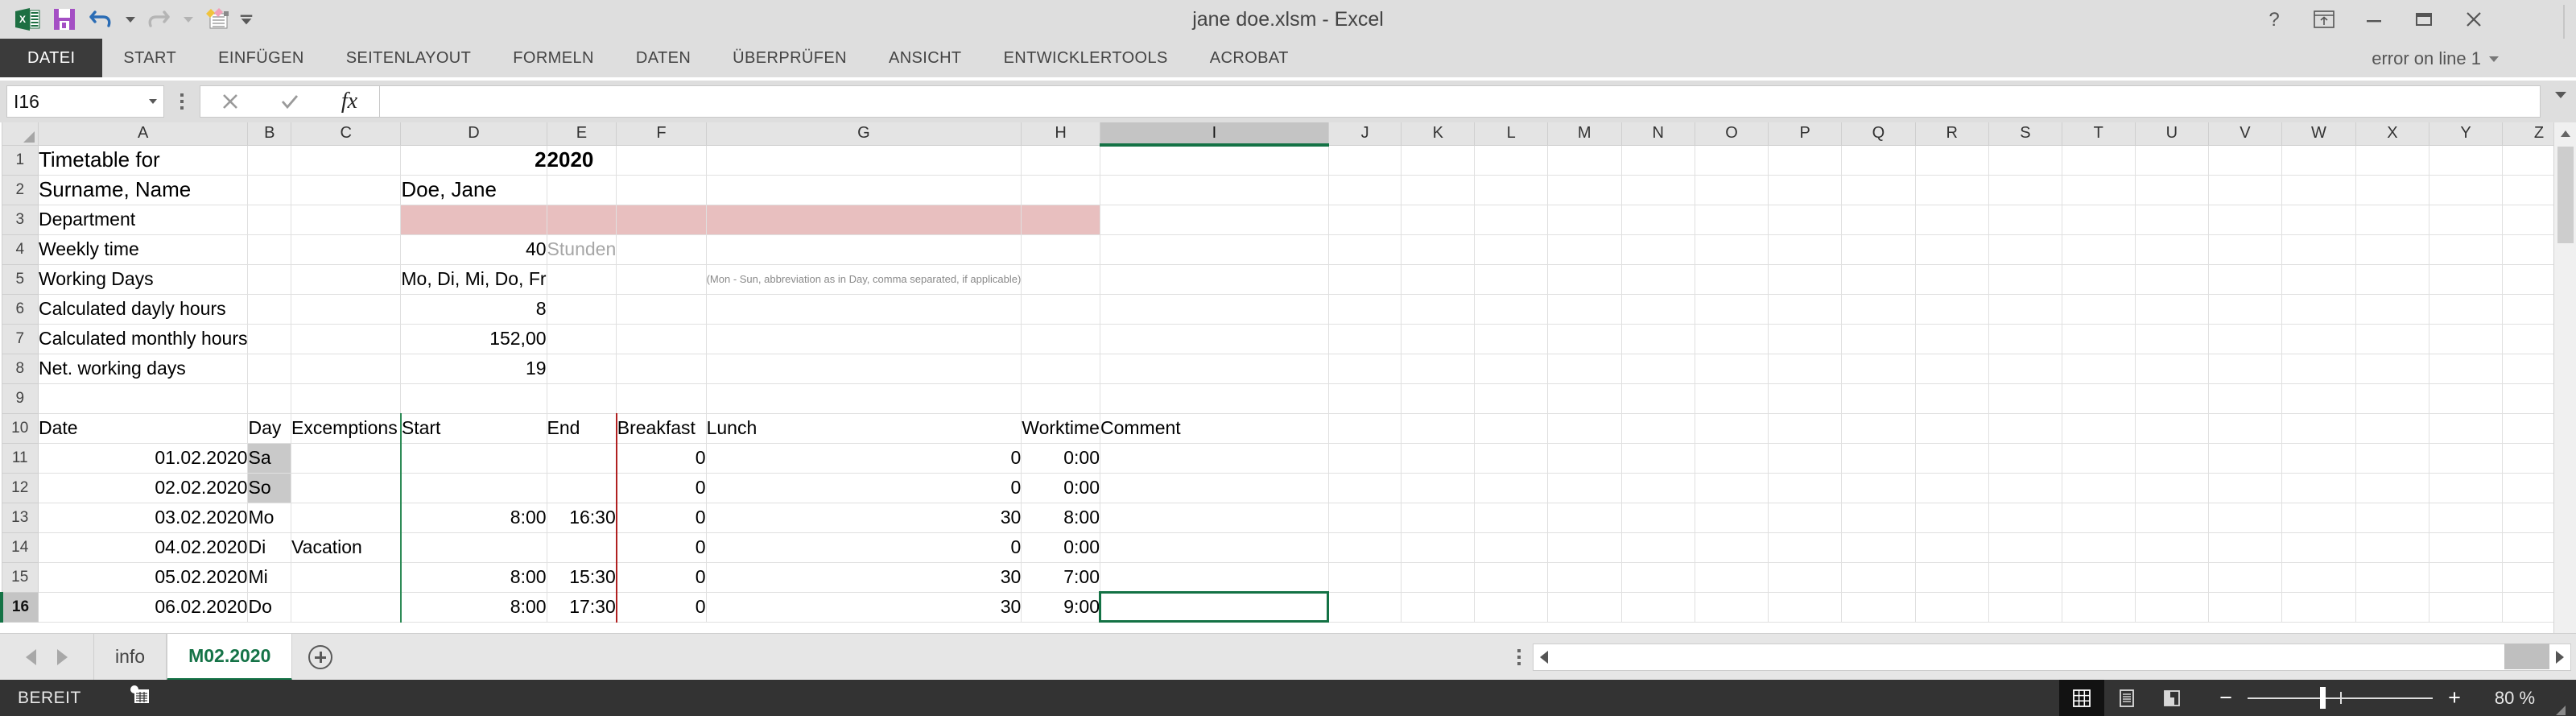 The height and width of the screenshot is (716, 2576). What do you see at coordinates (1805, 190) in the screenshot?
I see `cell-p2` at bounding box center [1805, 190].